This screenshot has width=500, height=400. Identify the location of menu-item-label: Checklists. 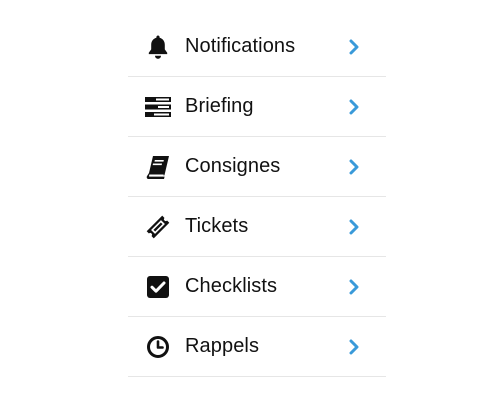
(231, 286).